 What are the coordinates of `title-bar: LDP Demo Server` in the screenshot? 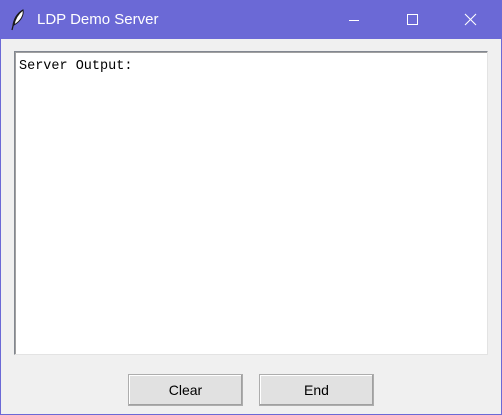 It's located at (251, 20).